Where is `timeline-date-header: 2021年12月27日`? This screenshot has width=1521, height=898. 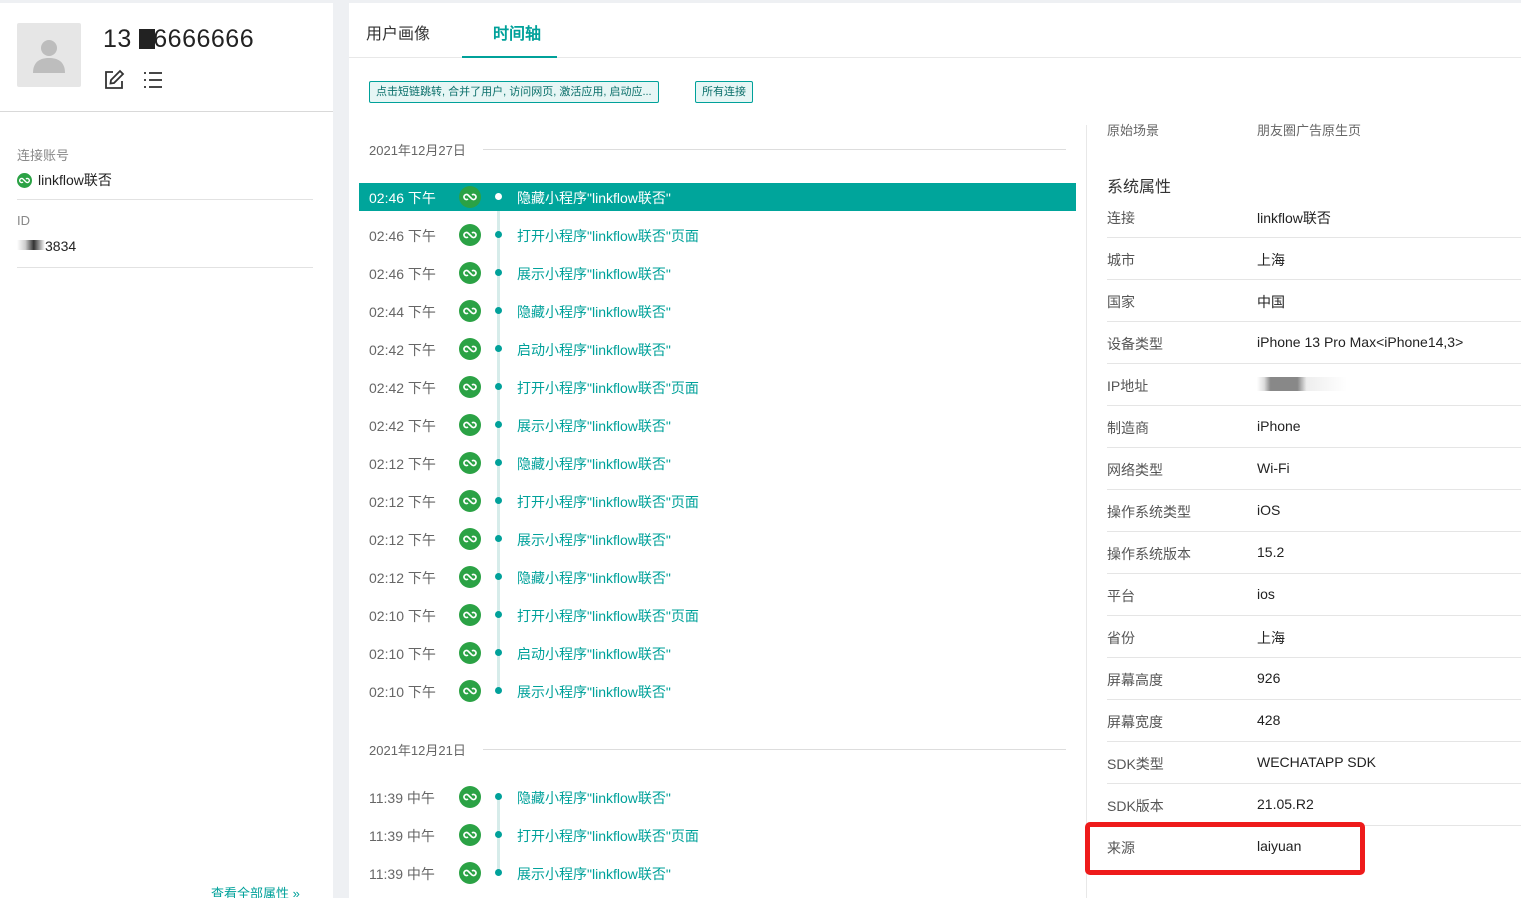 timeline-date-header: 2021年12月27日 is located at coordinates (718, 149).